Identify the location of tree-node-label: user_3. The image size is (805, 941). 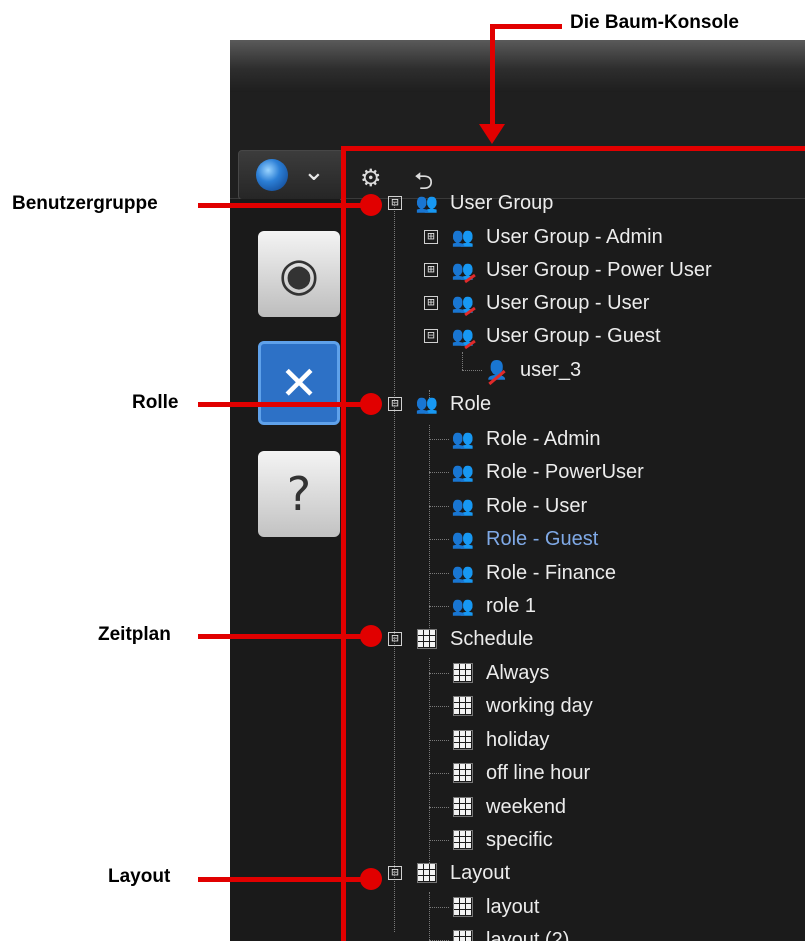
(551, 369).